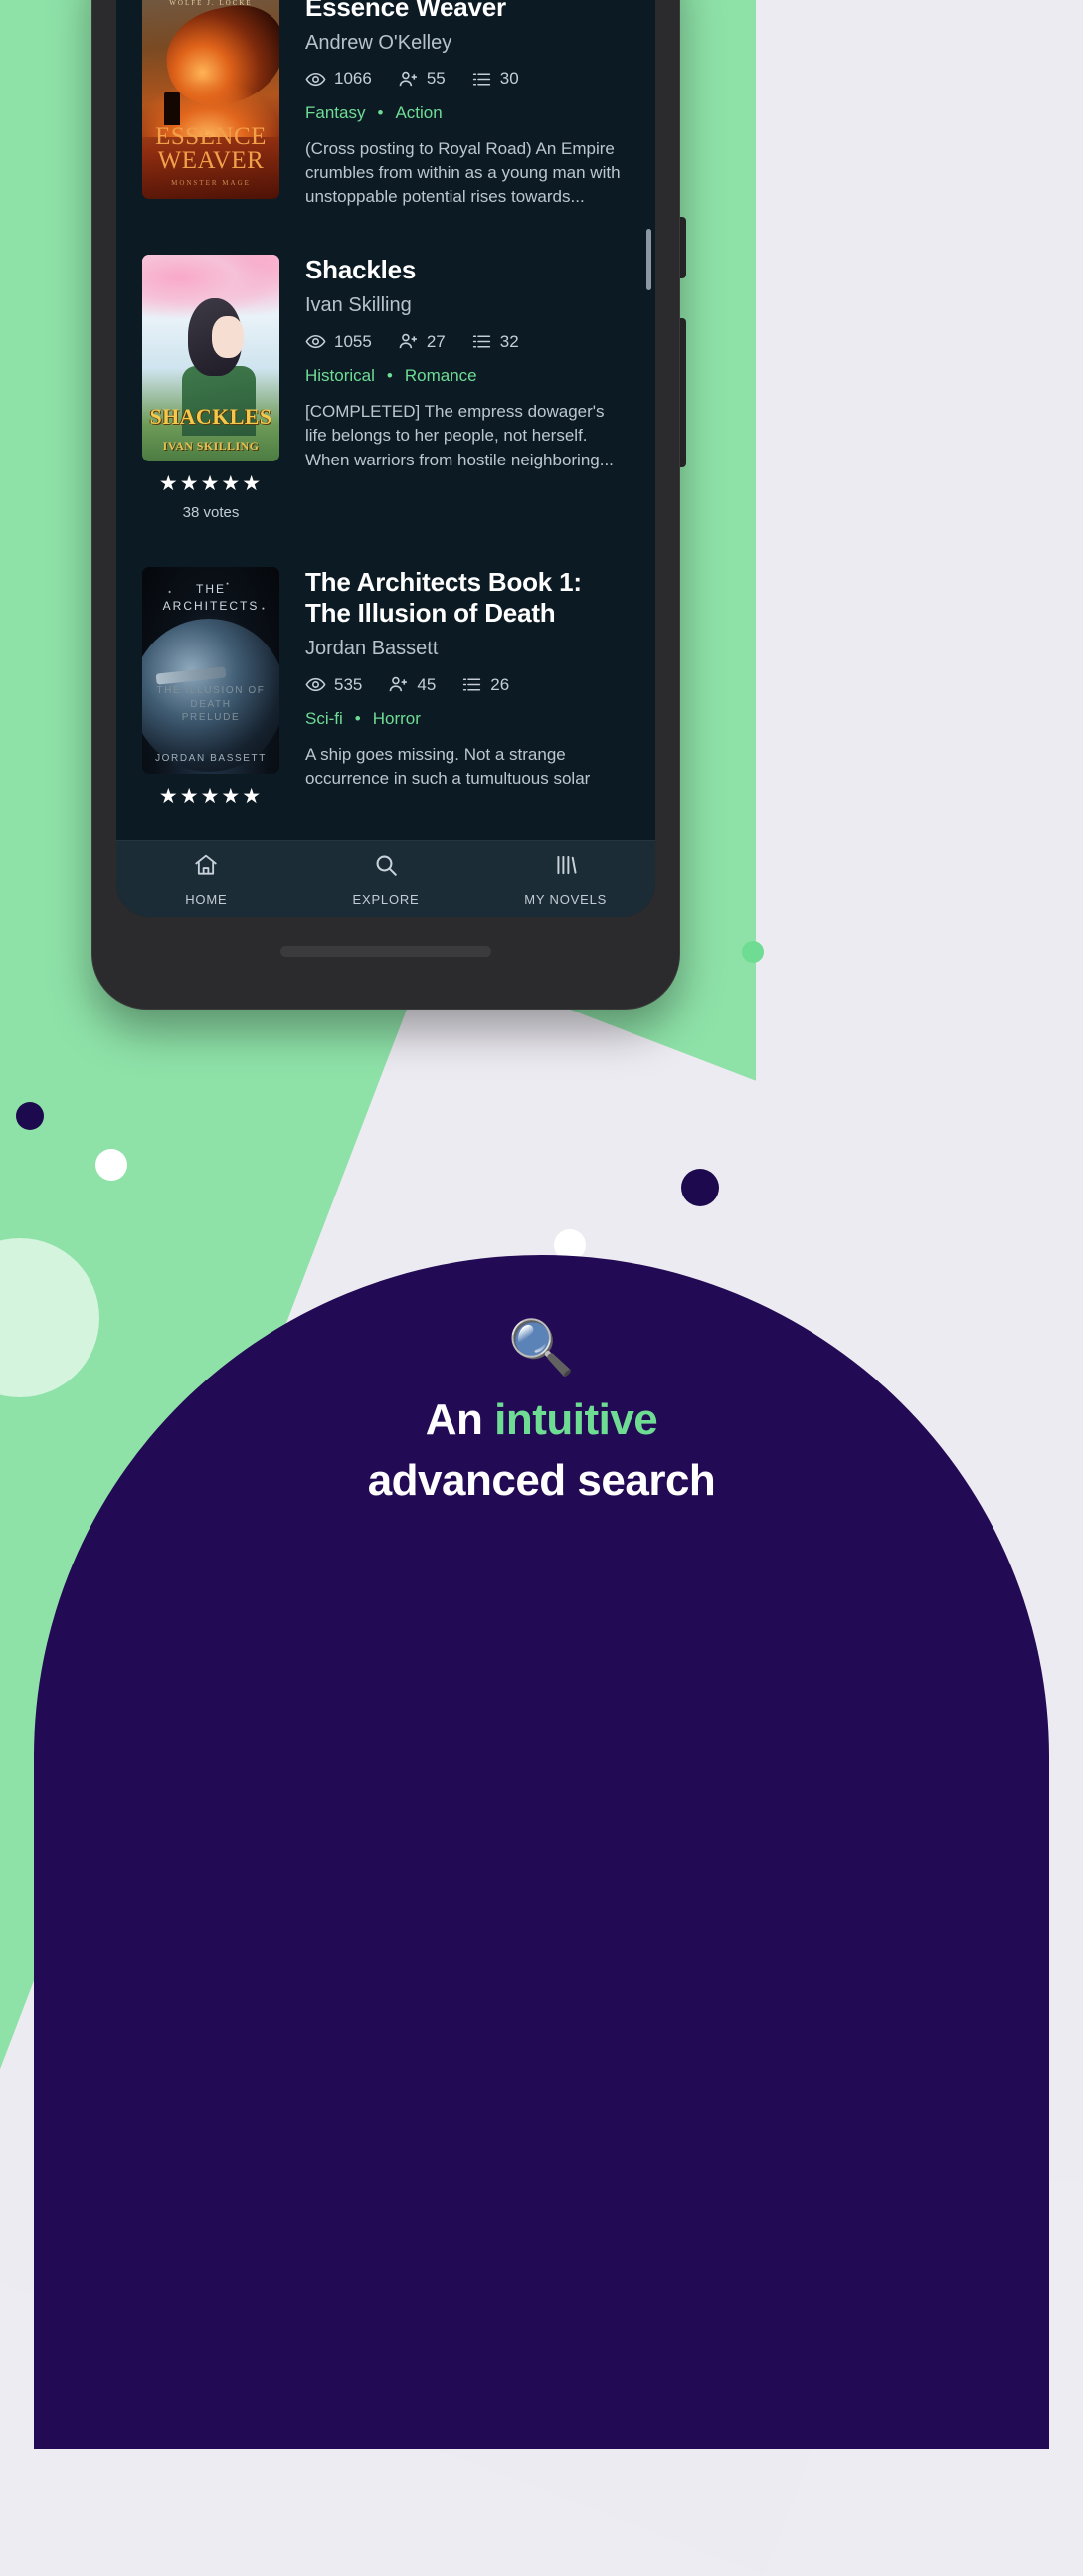 This screenshot has width=1083, height=2576. I want to click on promo-heading: An intuitive advanced search, so click(541, 1450).